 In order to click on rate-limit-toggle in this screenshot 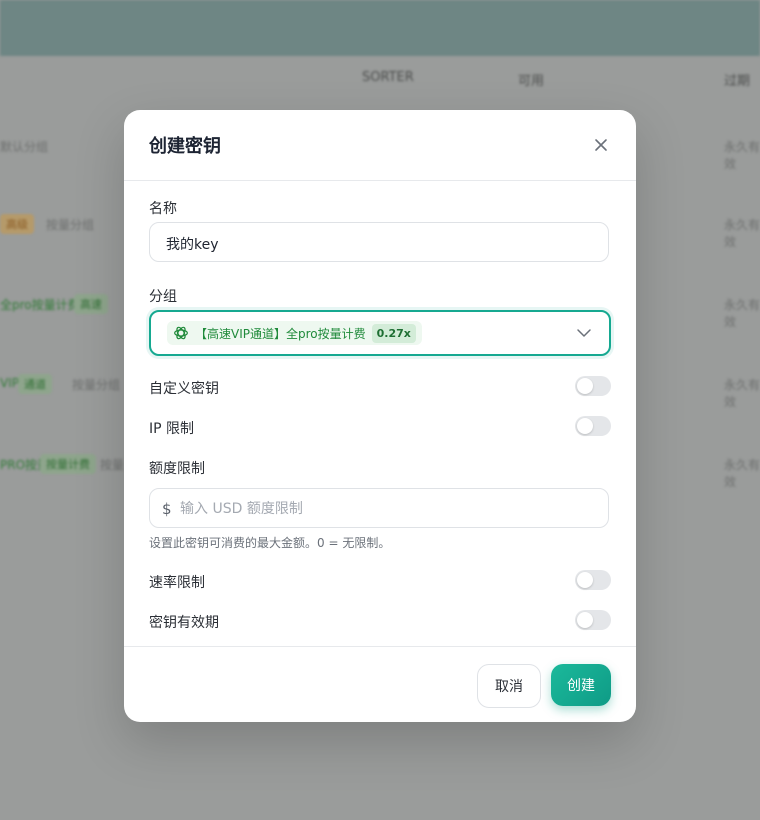, I will do `click(593, 580)`.